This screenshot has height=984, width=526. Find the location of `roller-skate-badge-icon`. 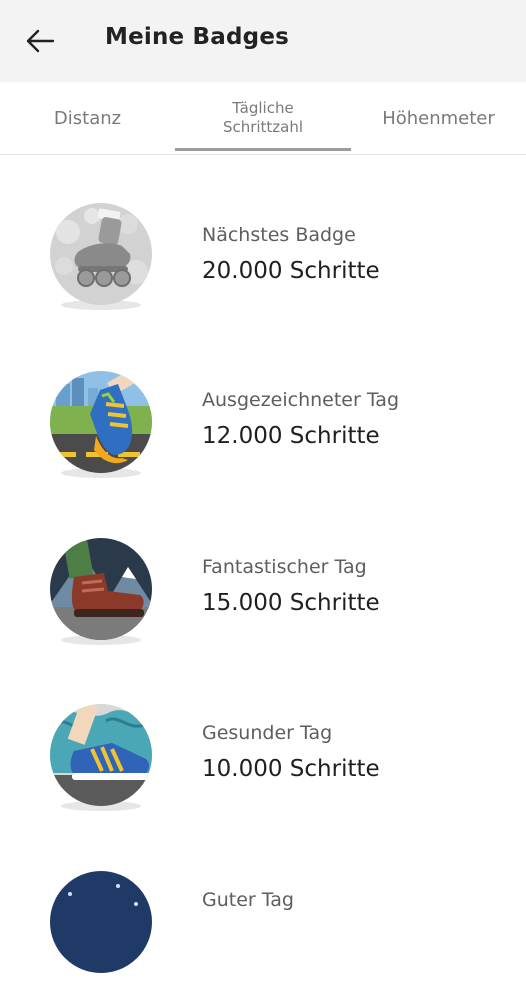

roller-skate-badge-icon is located at coordinates (101, 259).